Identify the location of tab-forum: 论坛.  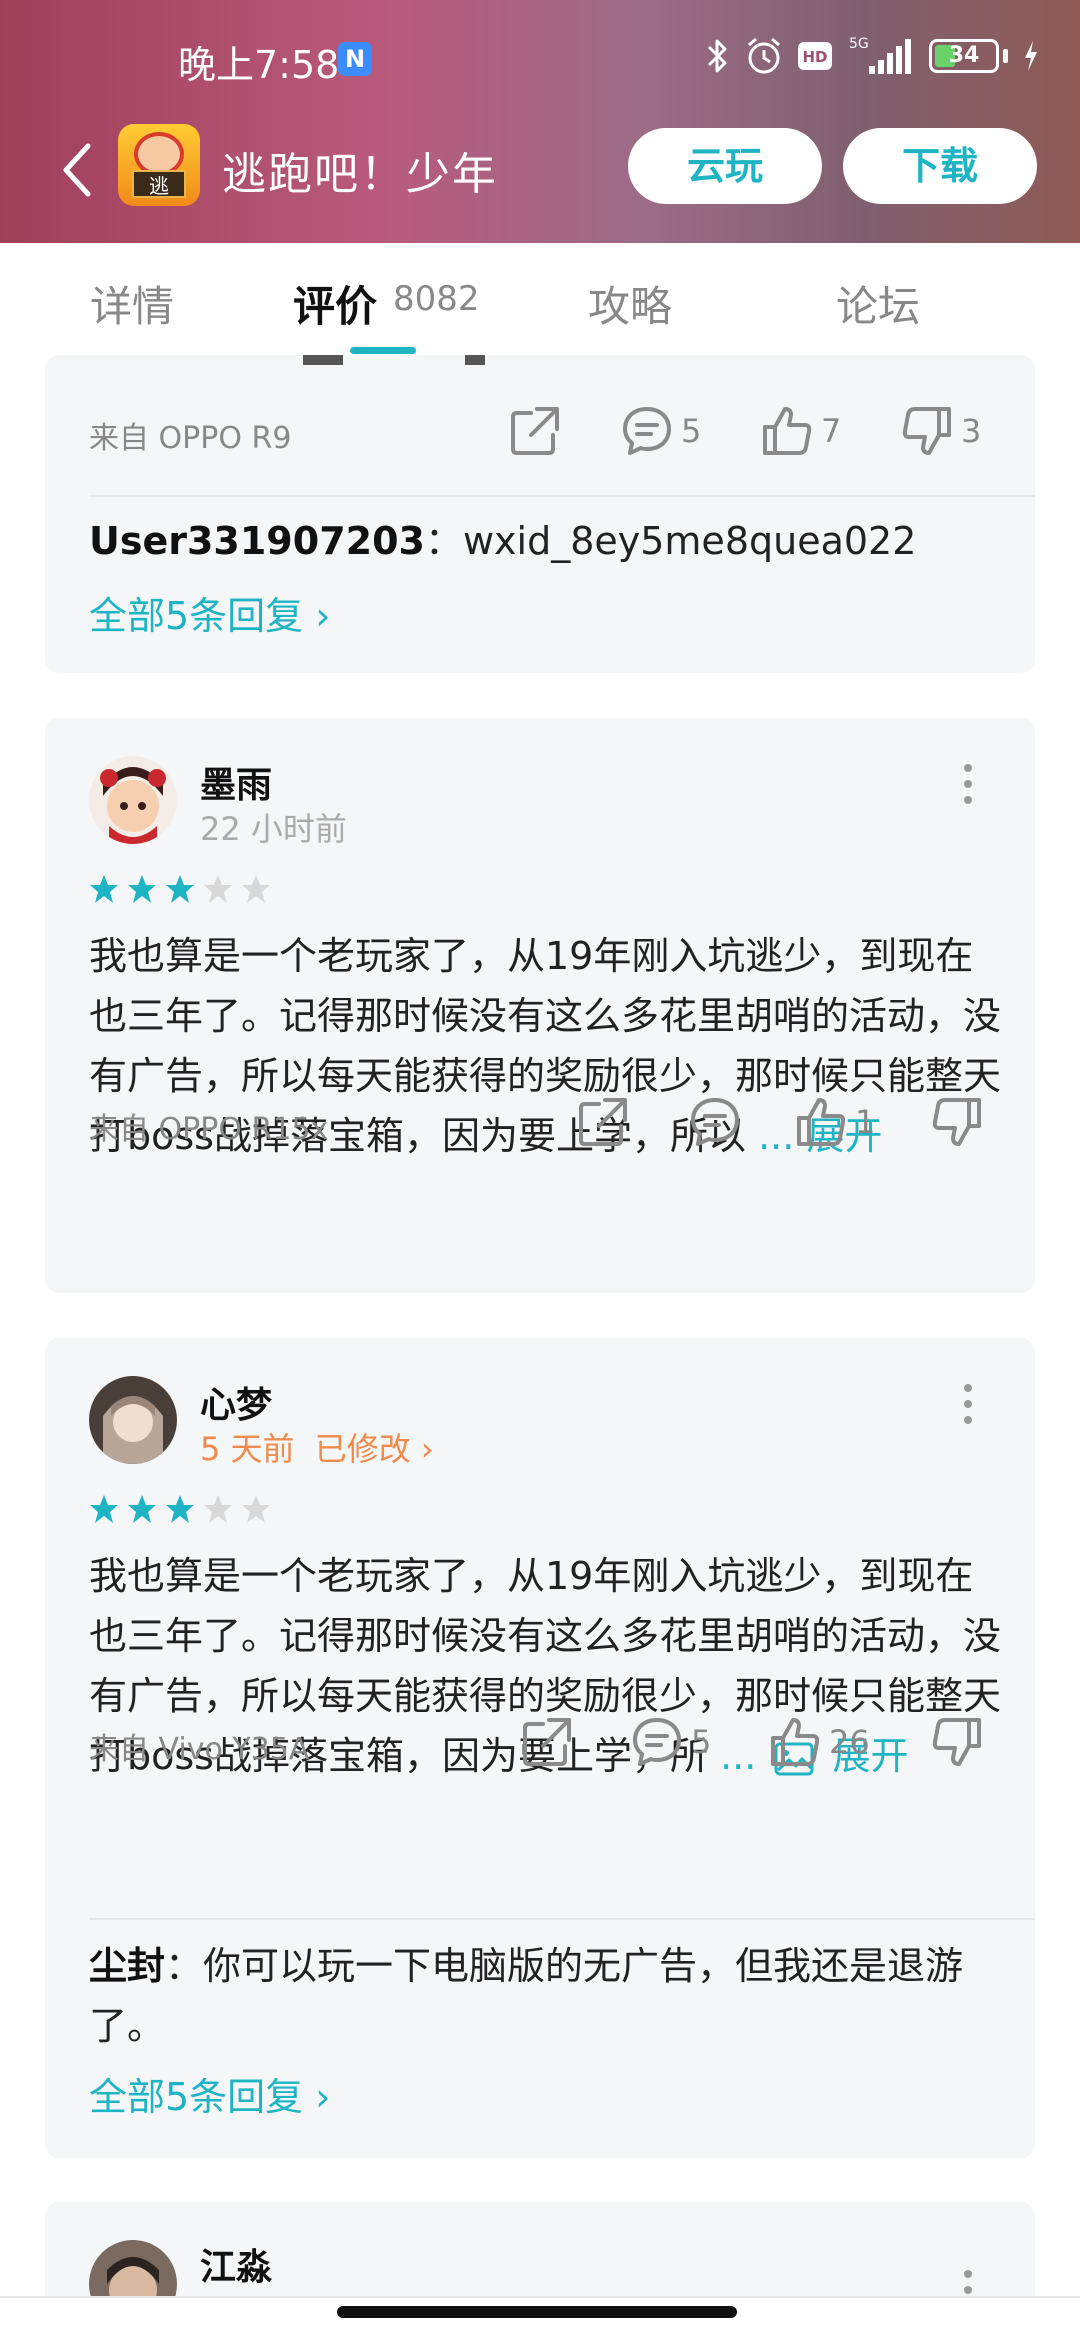
(878, 303).